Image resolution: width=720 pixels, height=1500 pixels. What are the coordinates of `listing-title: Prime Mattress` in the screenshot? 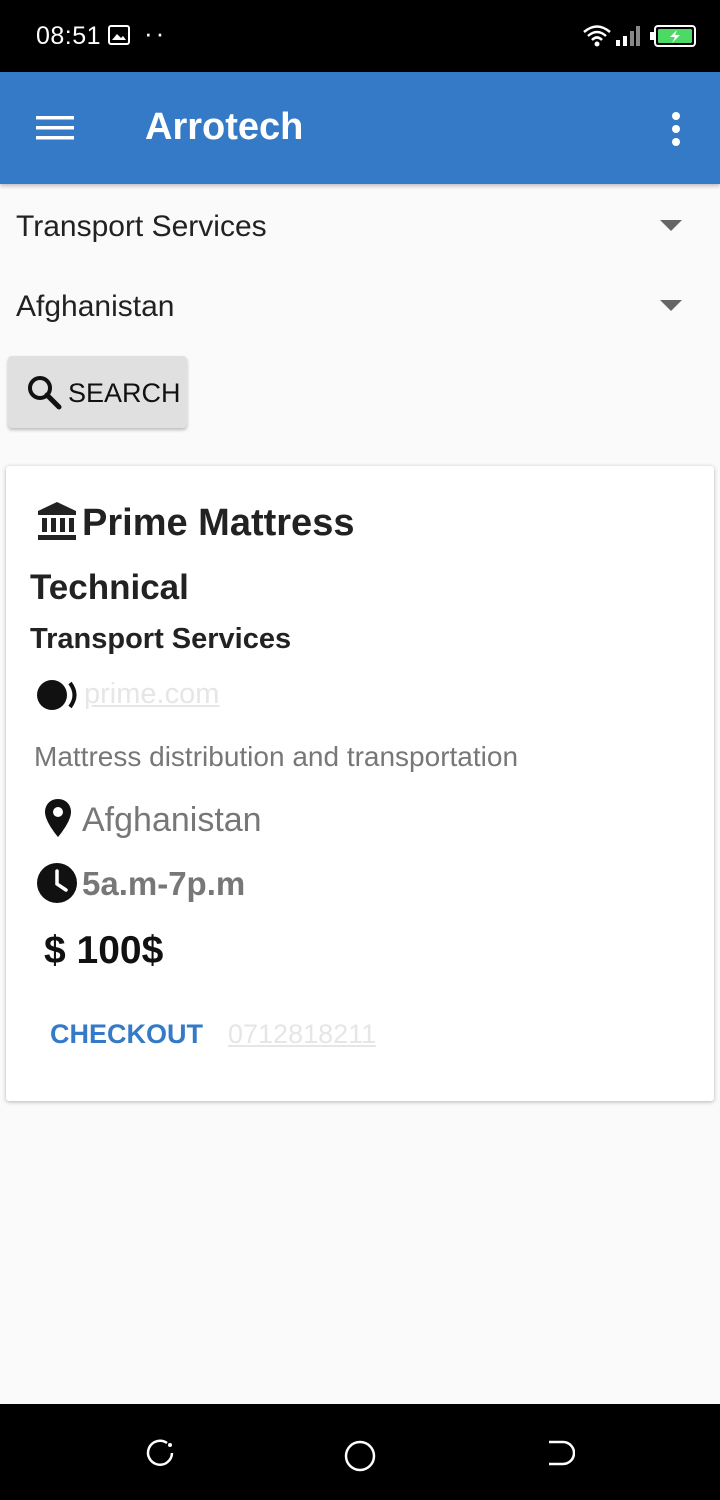 It's located at (218, 523).